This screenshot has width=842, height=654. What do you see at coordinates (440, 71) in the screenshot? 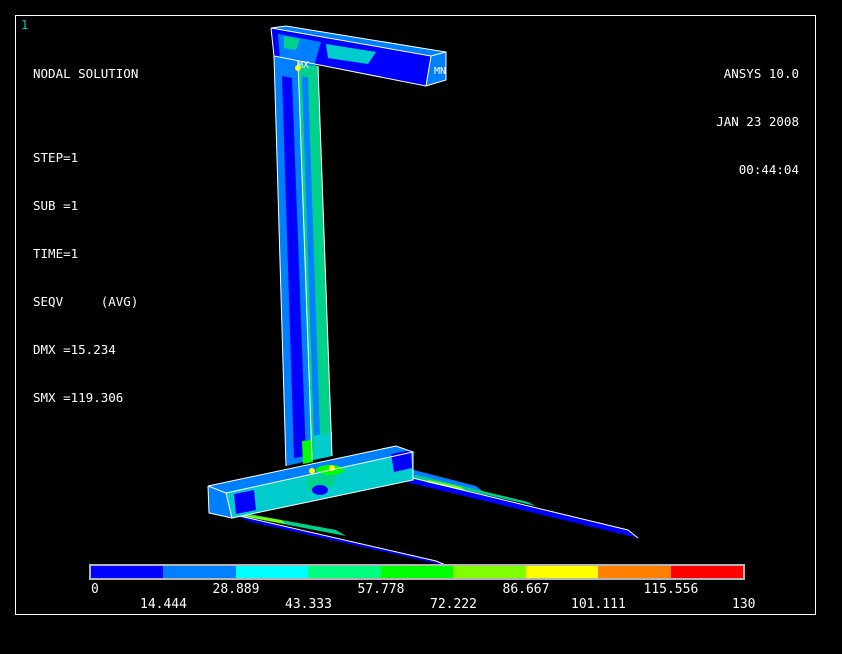
I see `min-marker: MN` at bounding box center [440, 71].